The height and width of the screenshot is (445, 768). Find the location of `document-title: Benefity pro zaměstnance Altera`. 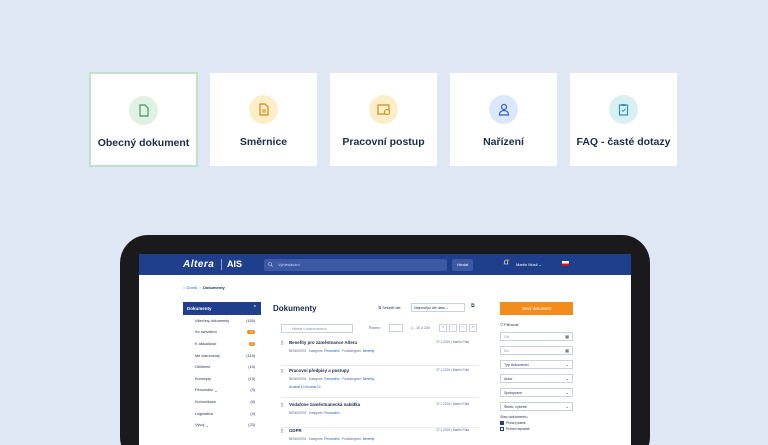

document-title: Benefity pro zaměstnance Altera is located at coordinates (323, 342).